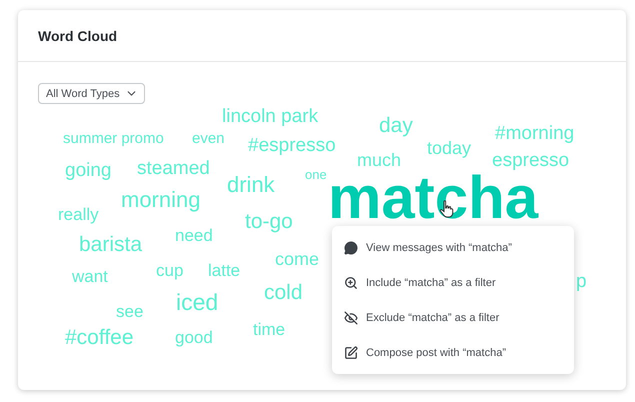 The width and height of the screenshot is (635, 402). I want to click on cloud-word: matcha, so click(433, 198).